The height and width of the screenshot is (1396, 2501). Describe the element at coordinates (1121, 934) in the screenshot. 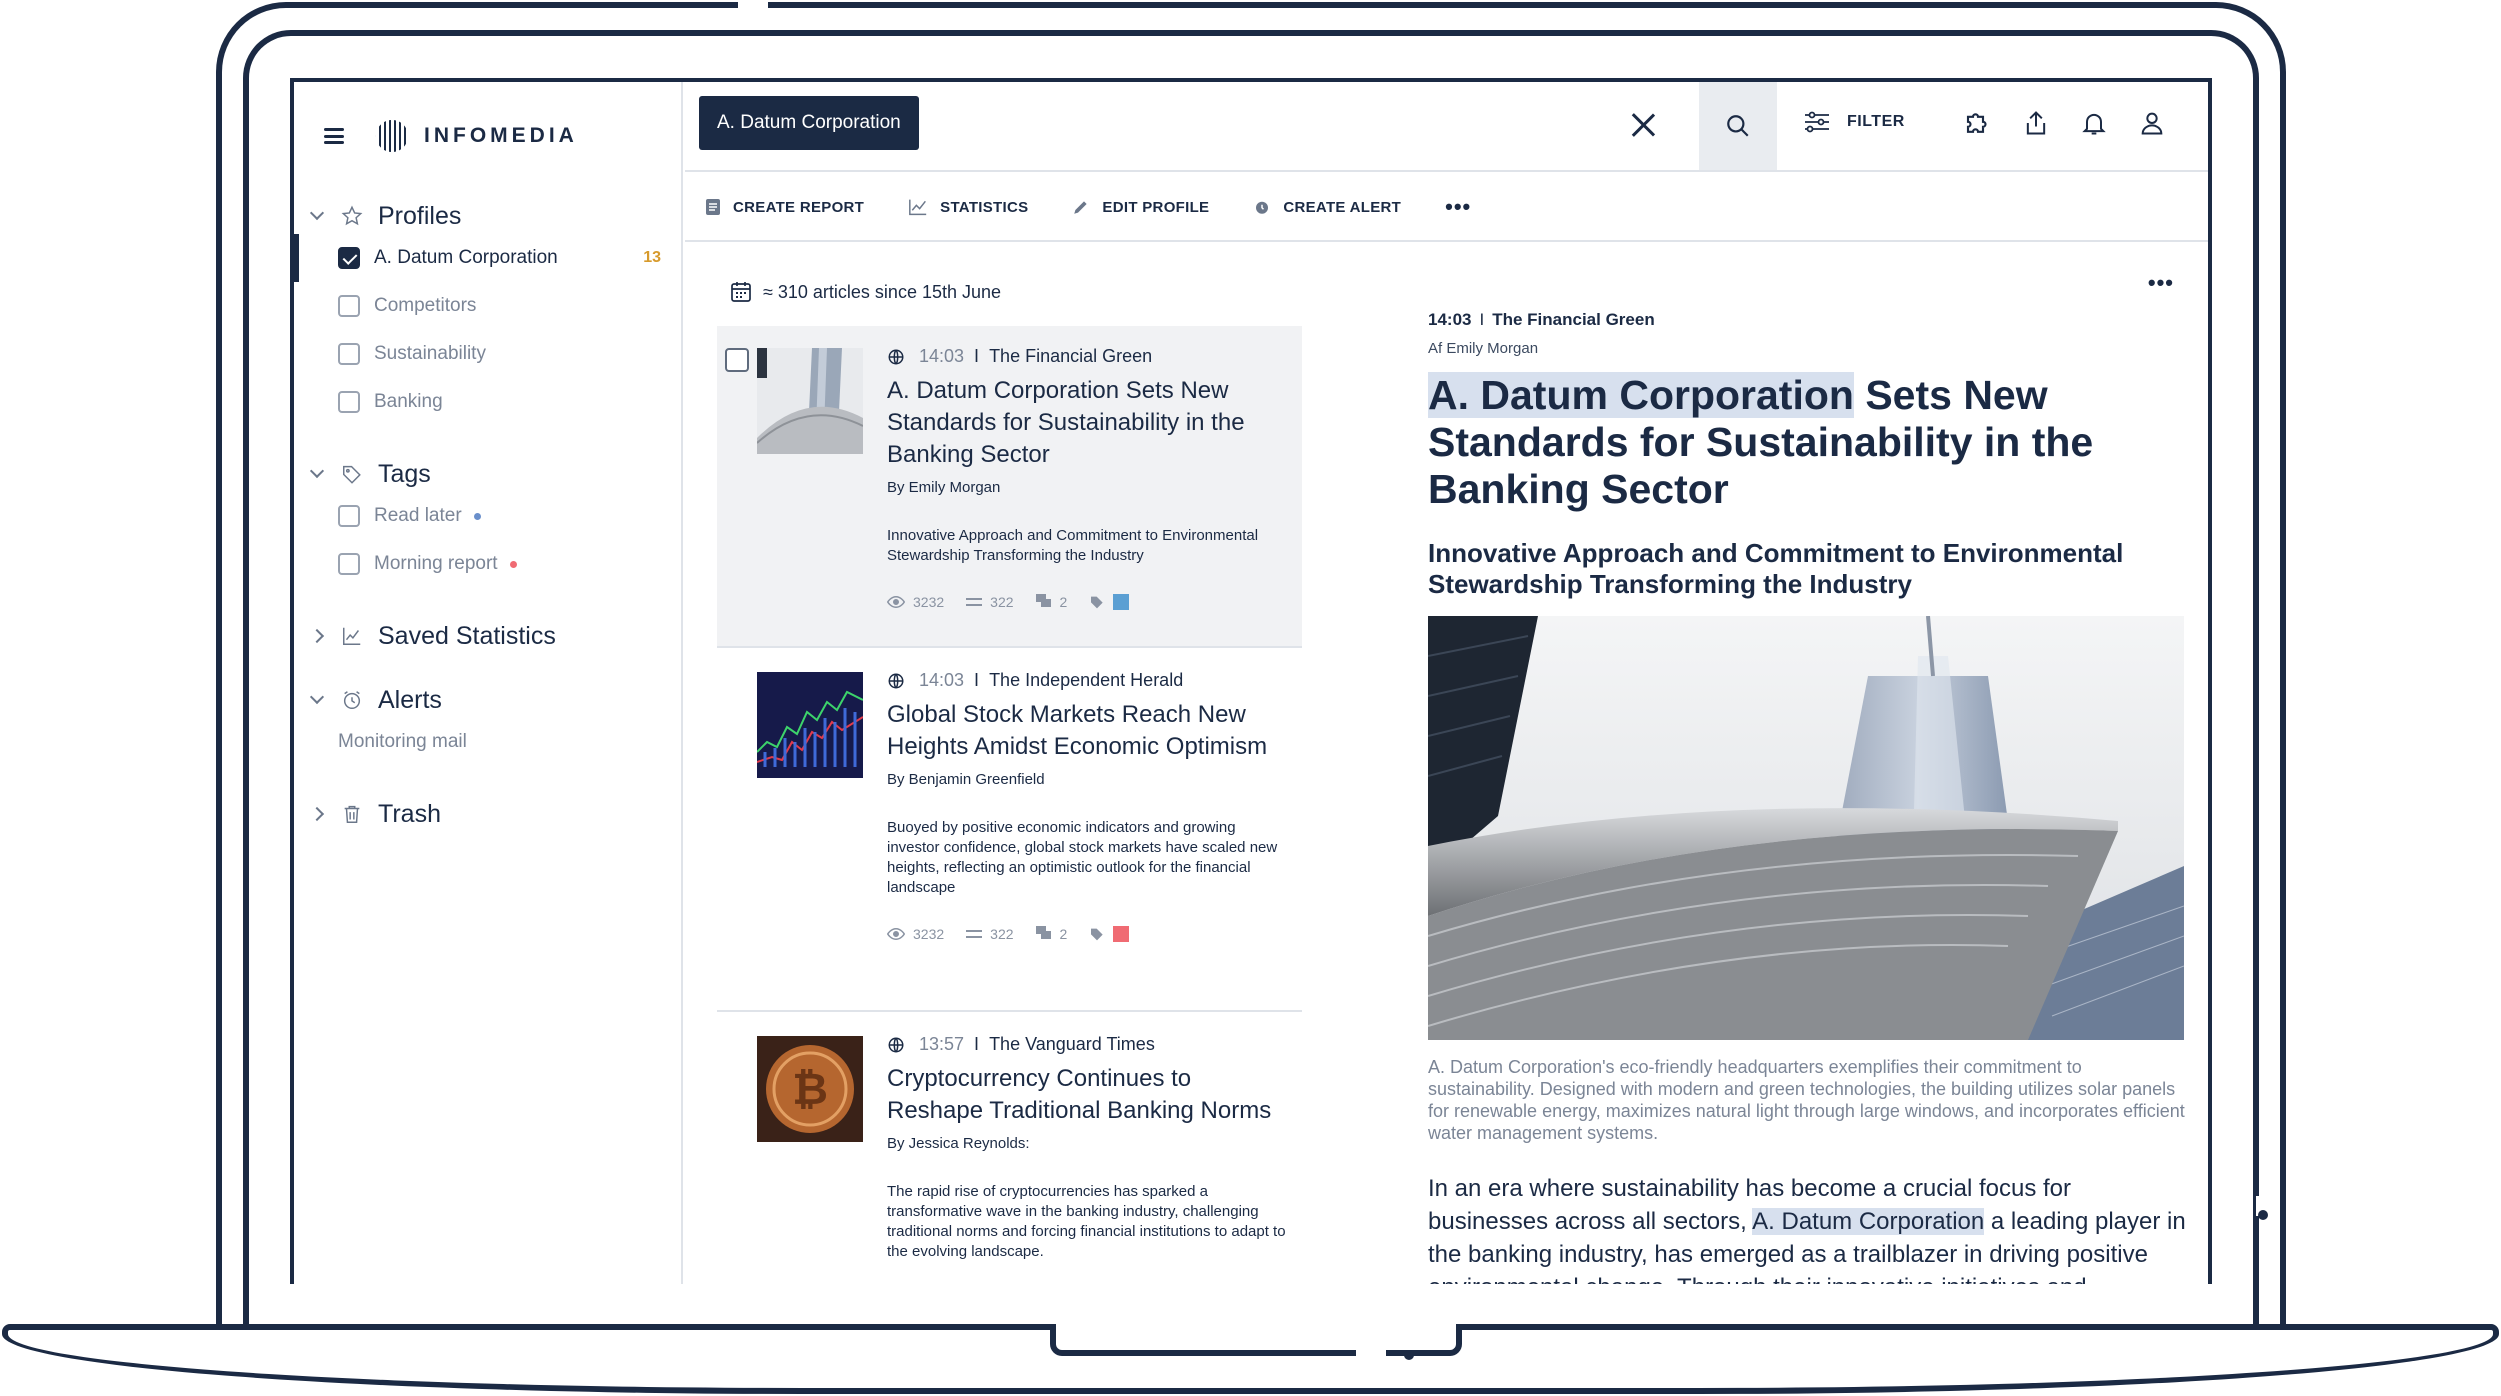

I see `tag-color-swatch` at that location.